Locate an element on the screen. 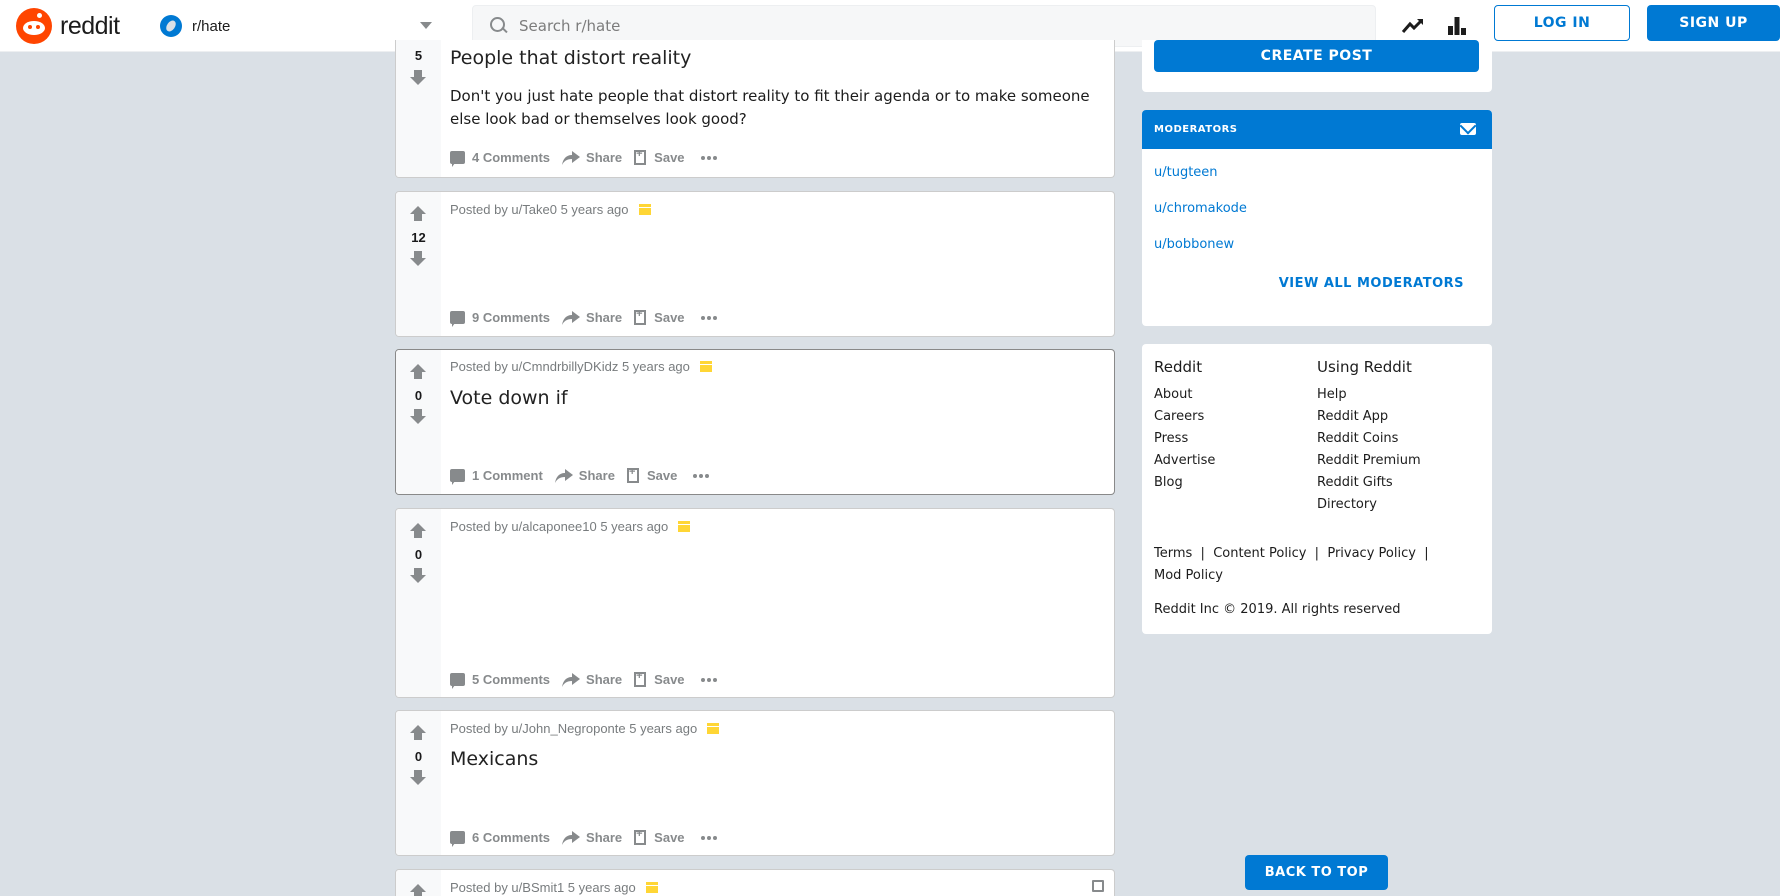  post-actions: 6 Comments Share Save is located at coordinates (583, 837).